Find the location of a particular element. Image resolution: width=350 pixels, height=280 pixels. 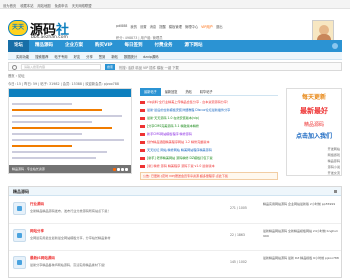

subnav-item: 数据统计 is located at coordinates (130, 56).